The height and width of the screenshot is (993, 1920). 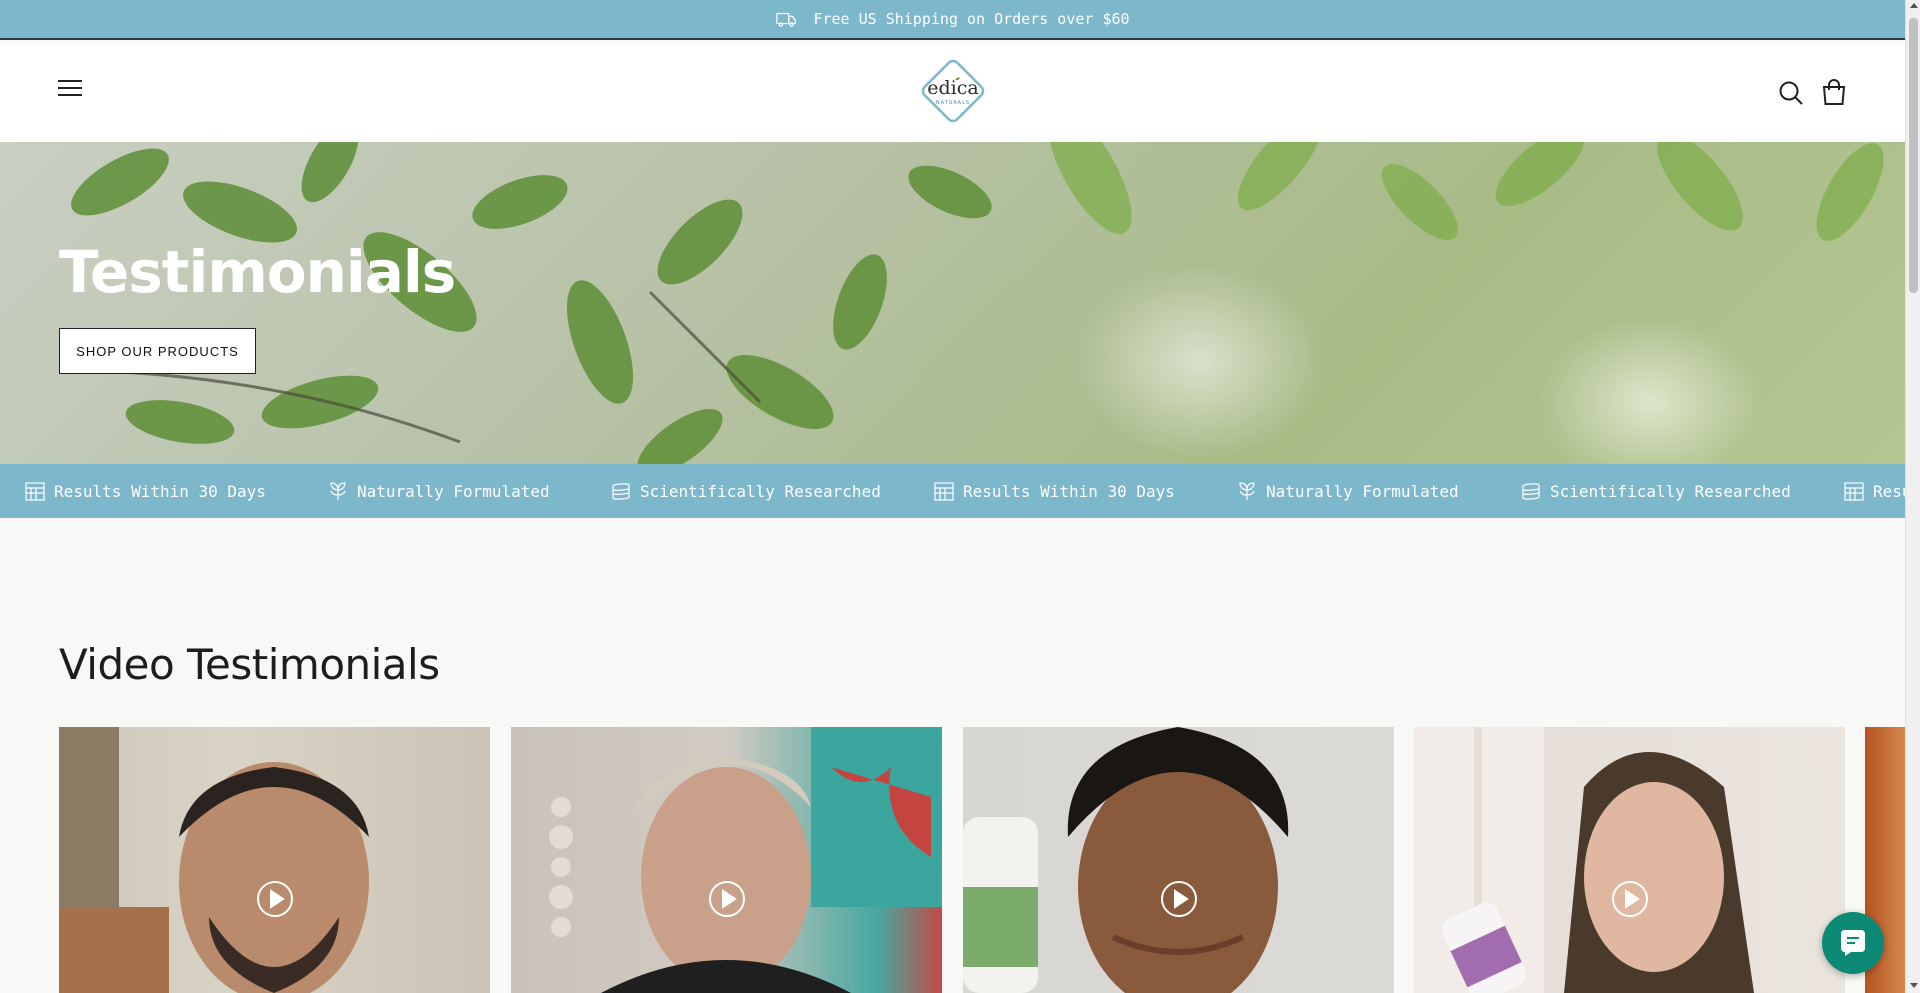 I want to click on announcement-bar: Free US Shipping on Orders over $60, so click(x=952, y=20).